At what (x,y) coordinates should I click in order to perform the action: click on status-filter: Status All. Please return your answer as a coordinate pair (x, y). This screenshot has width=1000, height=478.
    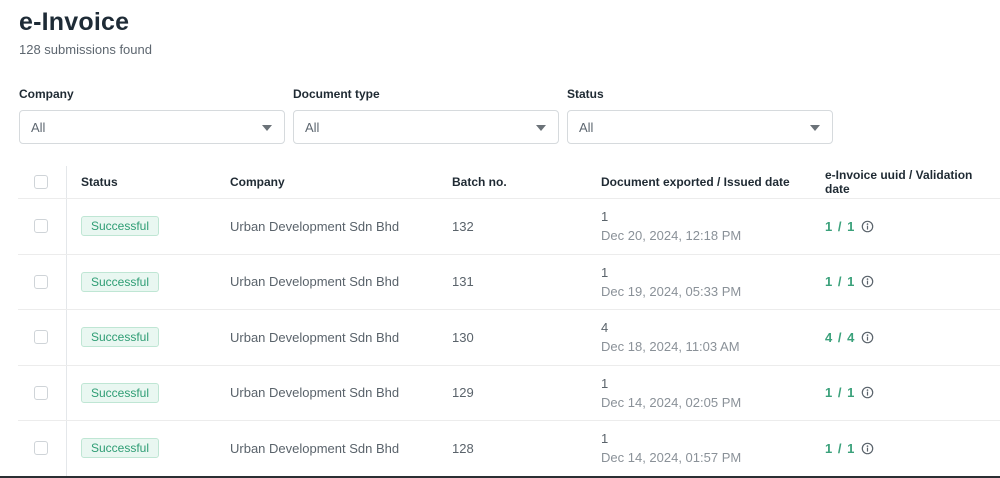
    Looking at the image, I should click on (700, 115).